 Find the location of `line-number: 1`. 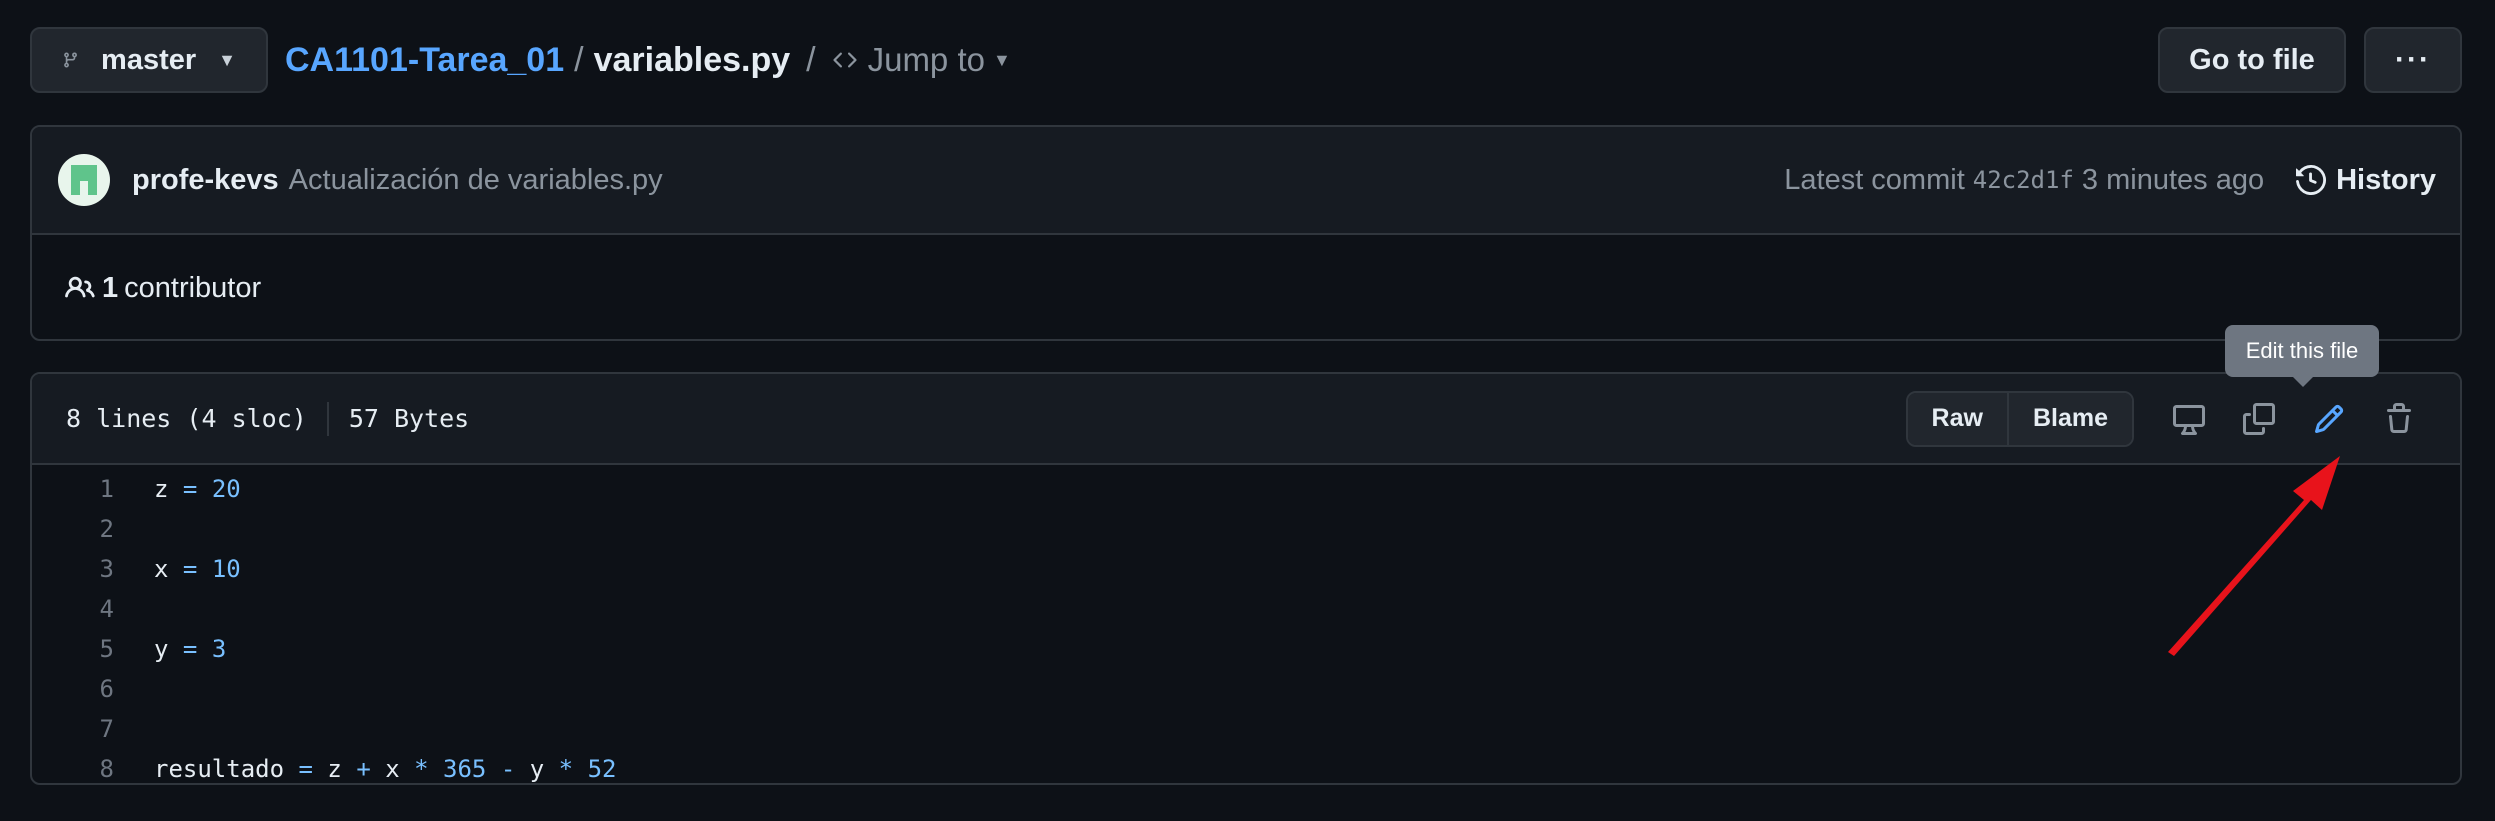

line-number: 1 is located at coordinates (73, 489).